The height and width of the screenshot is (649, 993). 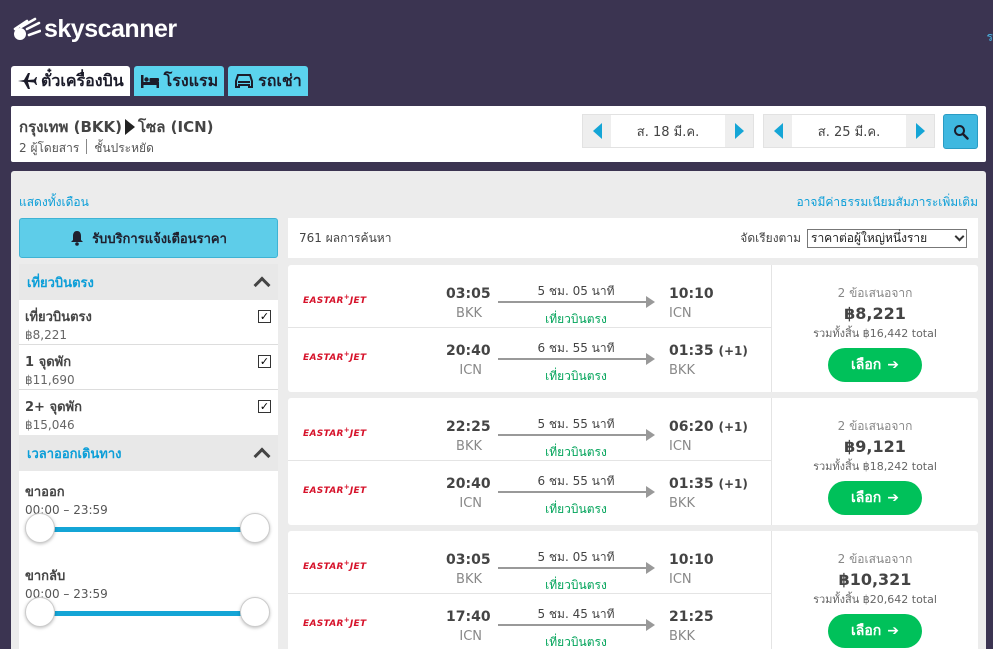 What do you see at coordinates (148, 367) in the screenshot?
I see `stops-option-one-stop: 1 จุดพัก ฿11,690 ✓` at bounding box center [148, 367].